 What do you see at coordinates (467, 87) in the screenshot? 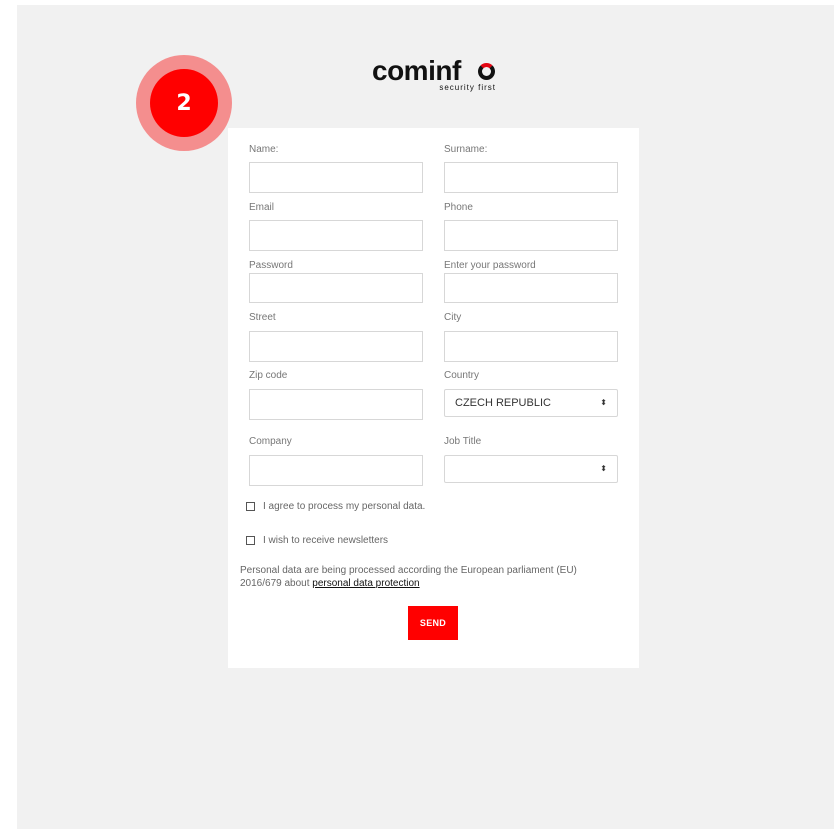
I see `brand-tagline: security first` at bounding box center [467, 87].